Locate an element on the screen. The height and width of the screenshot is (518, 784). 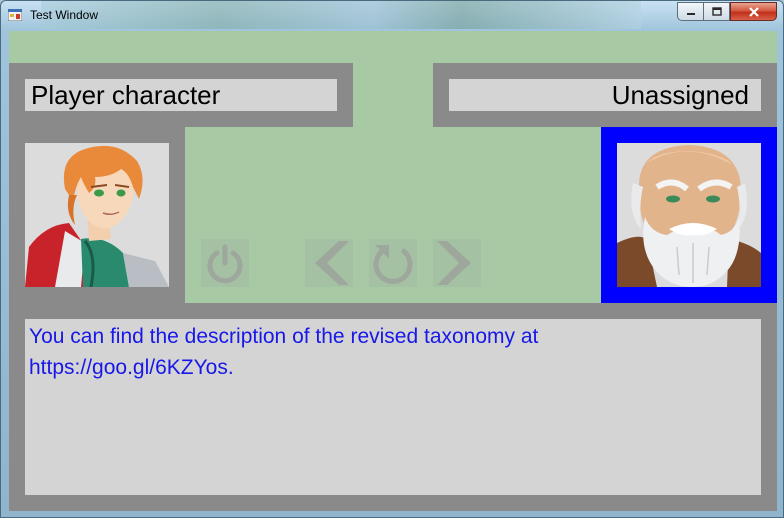
refresh-icon is located at coordinates (393, 264).